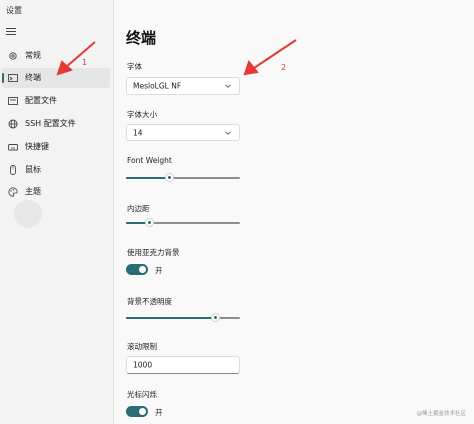  I want to click on annotation-number-2: 2, so click(284, 67).